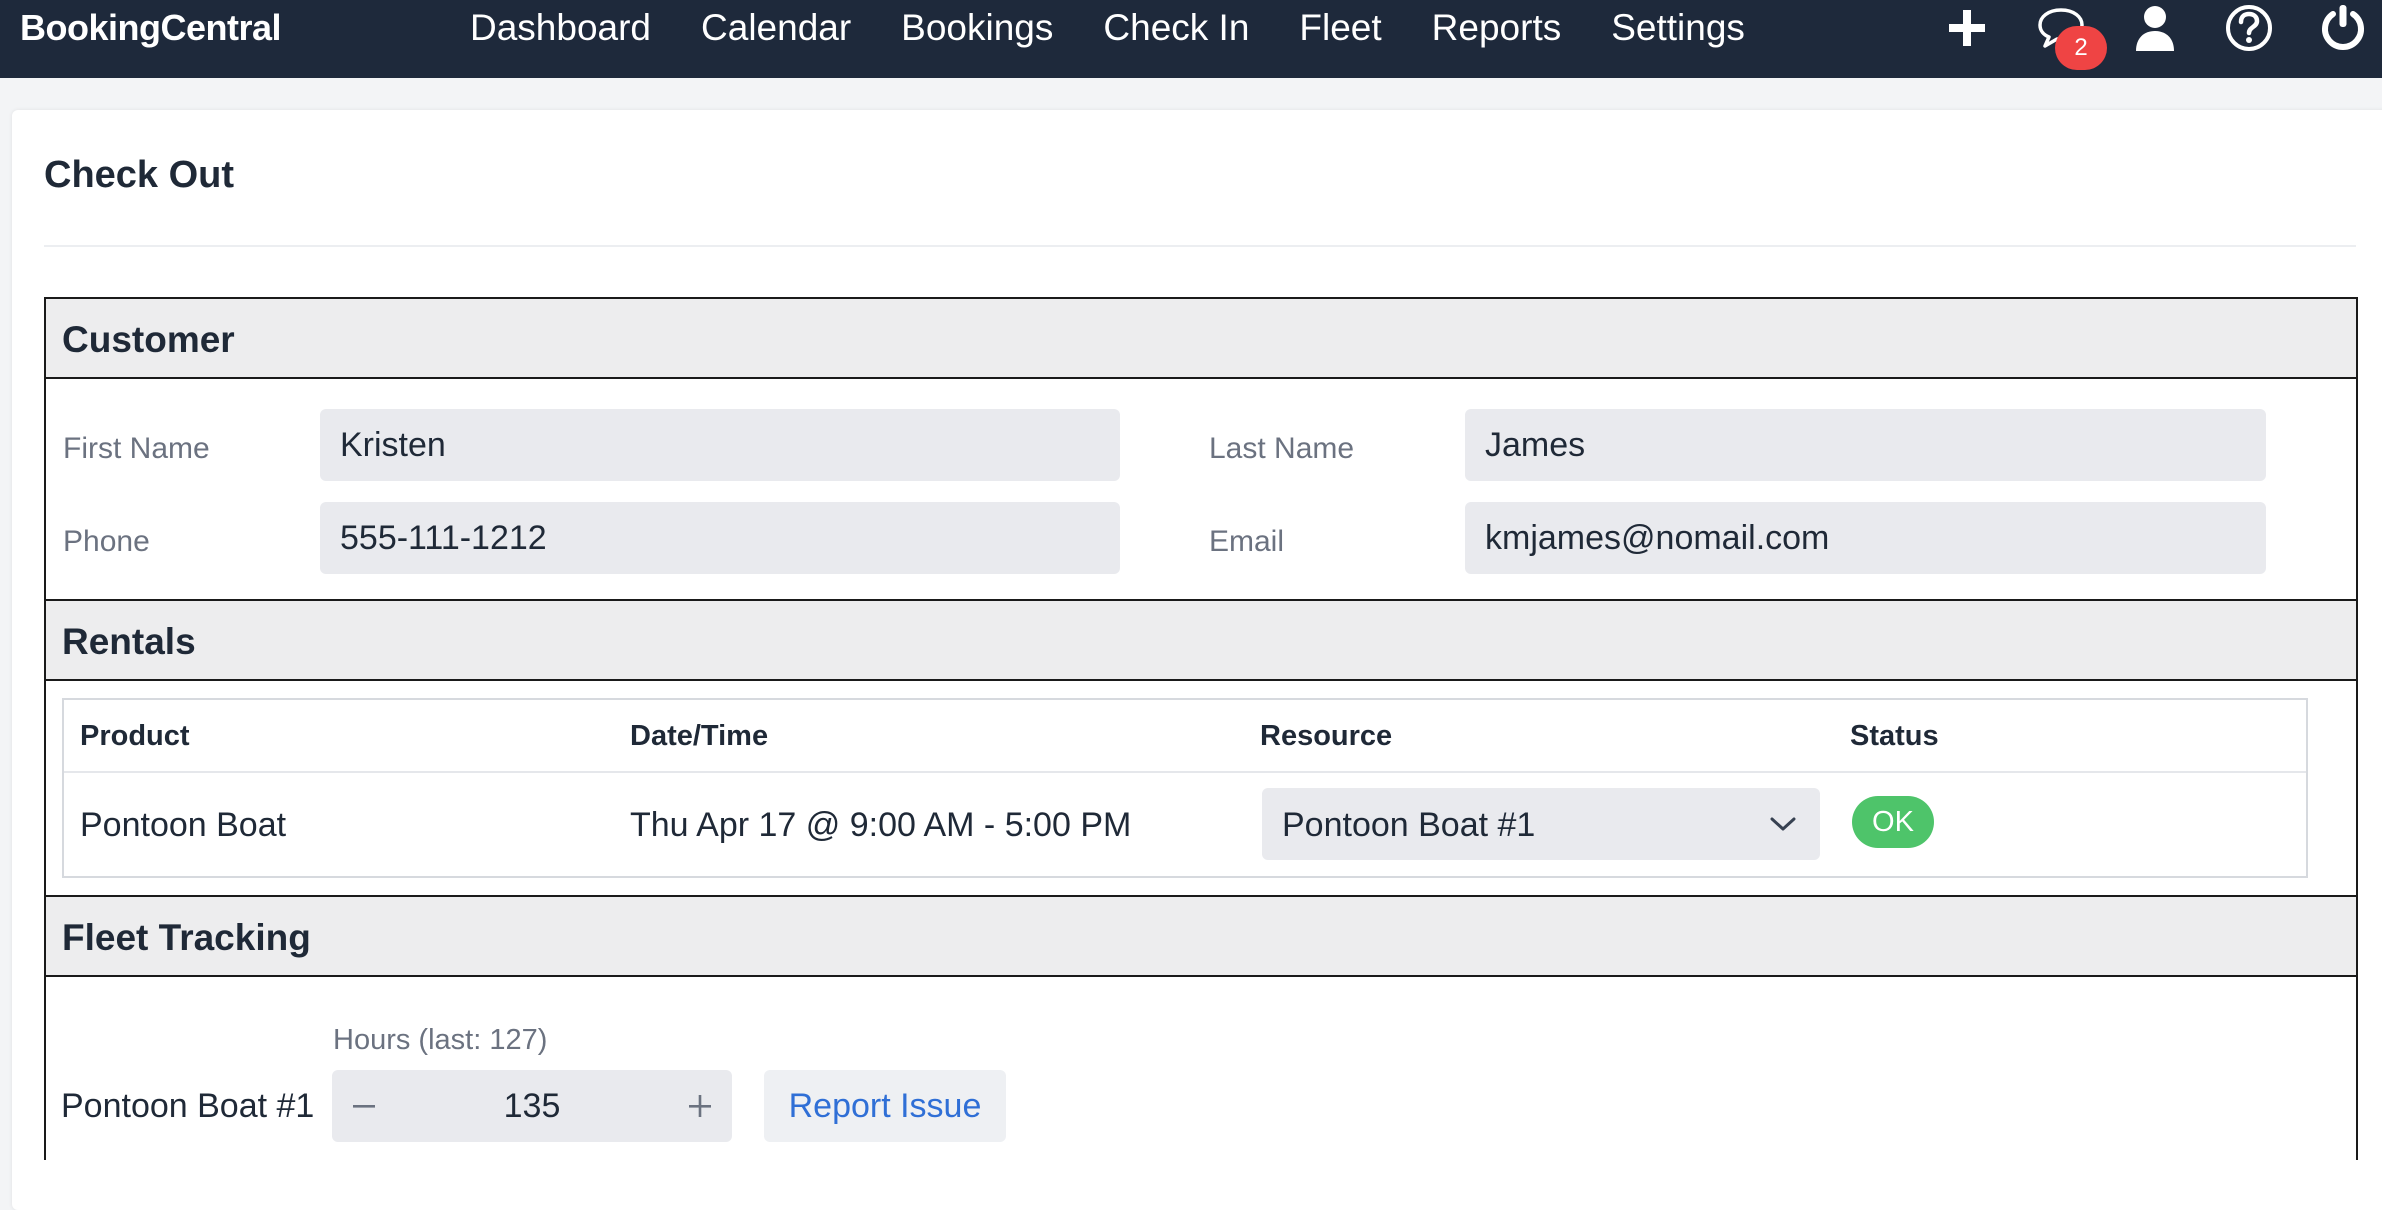 The width and height of the screenshot is (2382, 1210). What do you see at coordinates (1865, 538) in the screenshot?
I see `email-field: kmjames@nomail.com` at bounding box center [1865, 538].